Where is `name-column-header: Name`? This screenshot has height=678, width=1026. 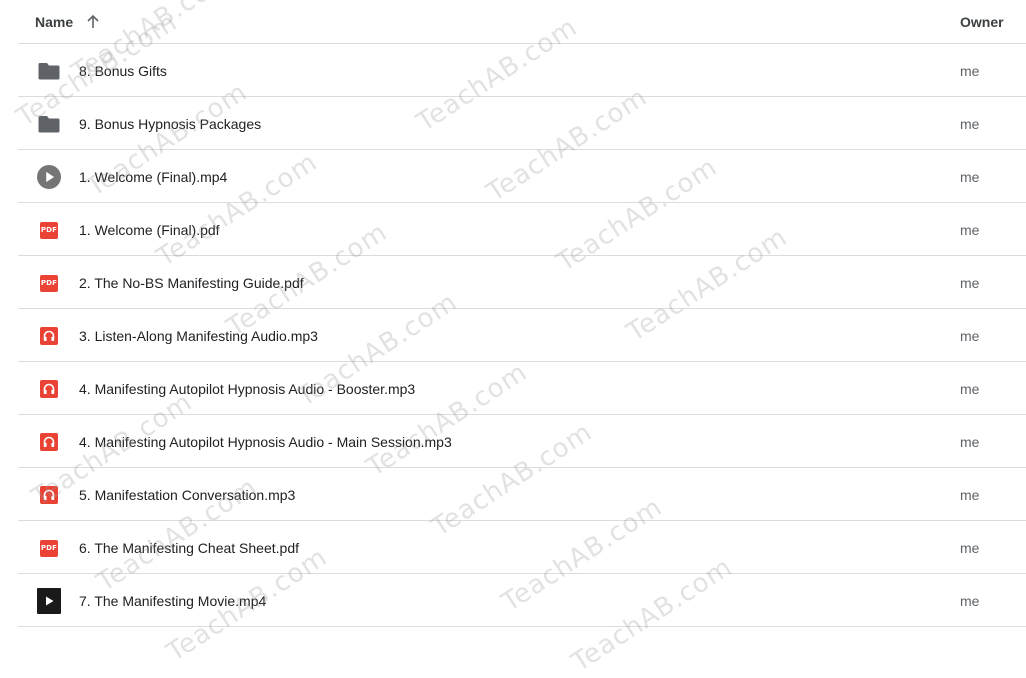 name-column-header: Name is located at coordinates (68, 22).